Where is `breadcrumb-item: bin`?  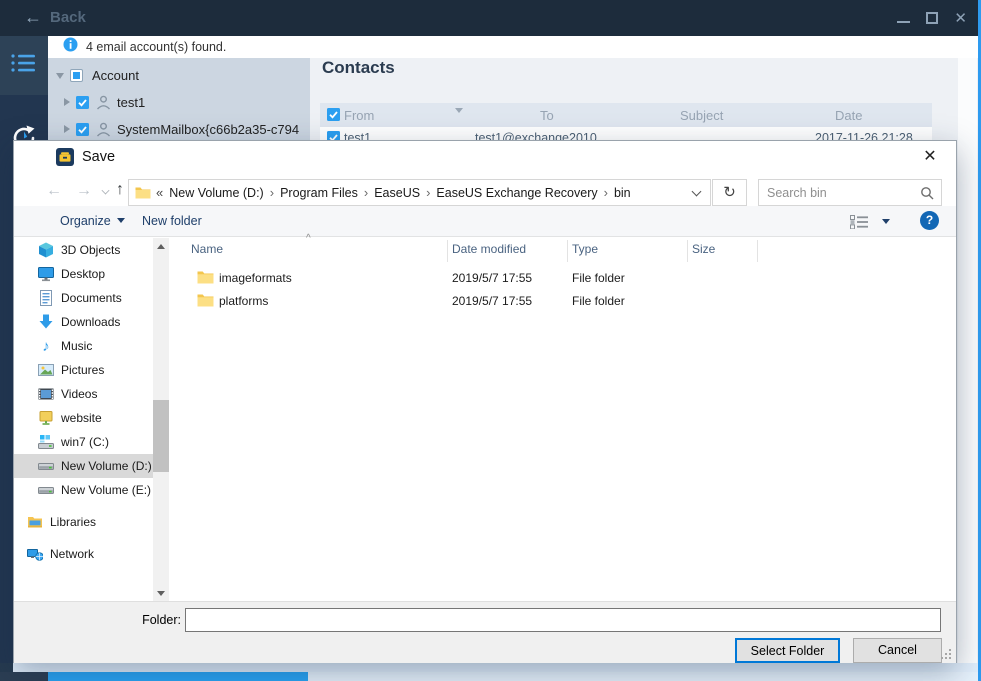
breadcrumb-item: bin is located at coordinates (622, 193).